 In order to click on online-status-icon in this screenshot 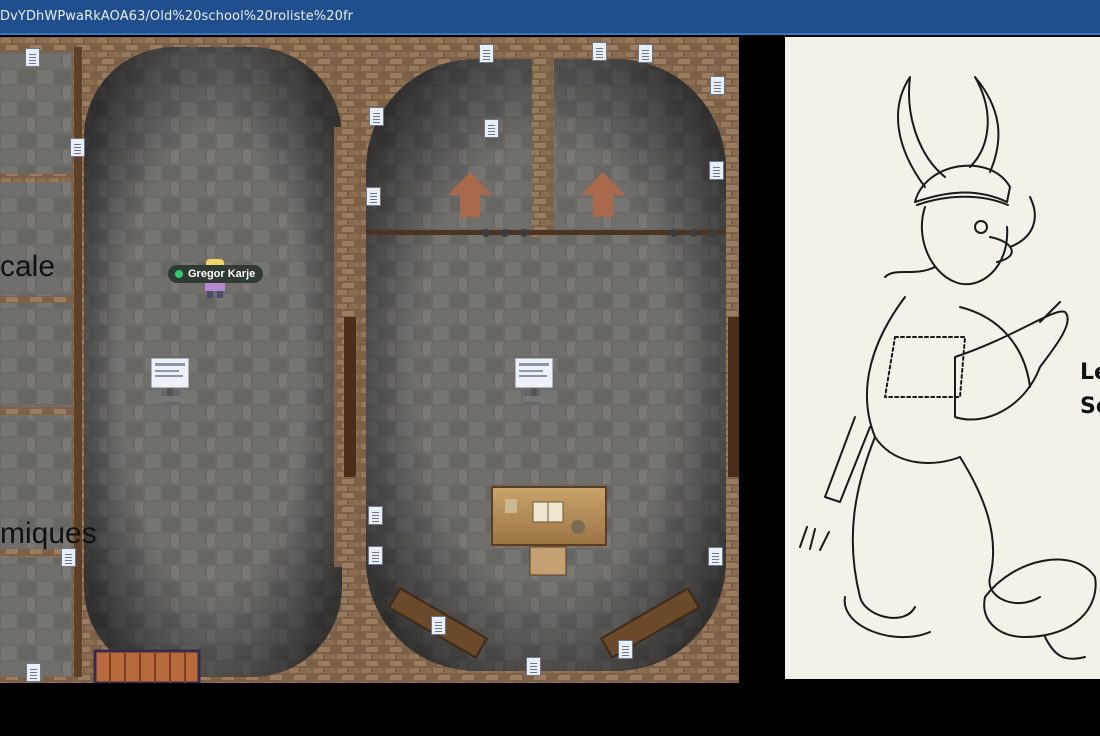, I will do `click(179, 274)`.